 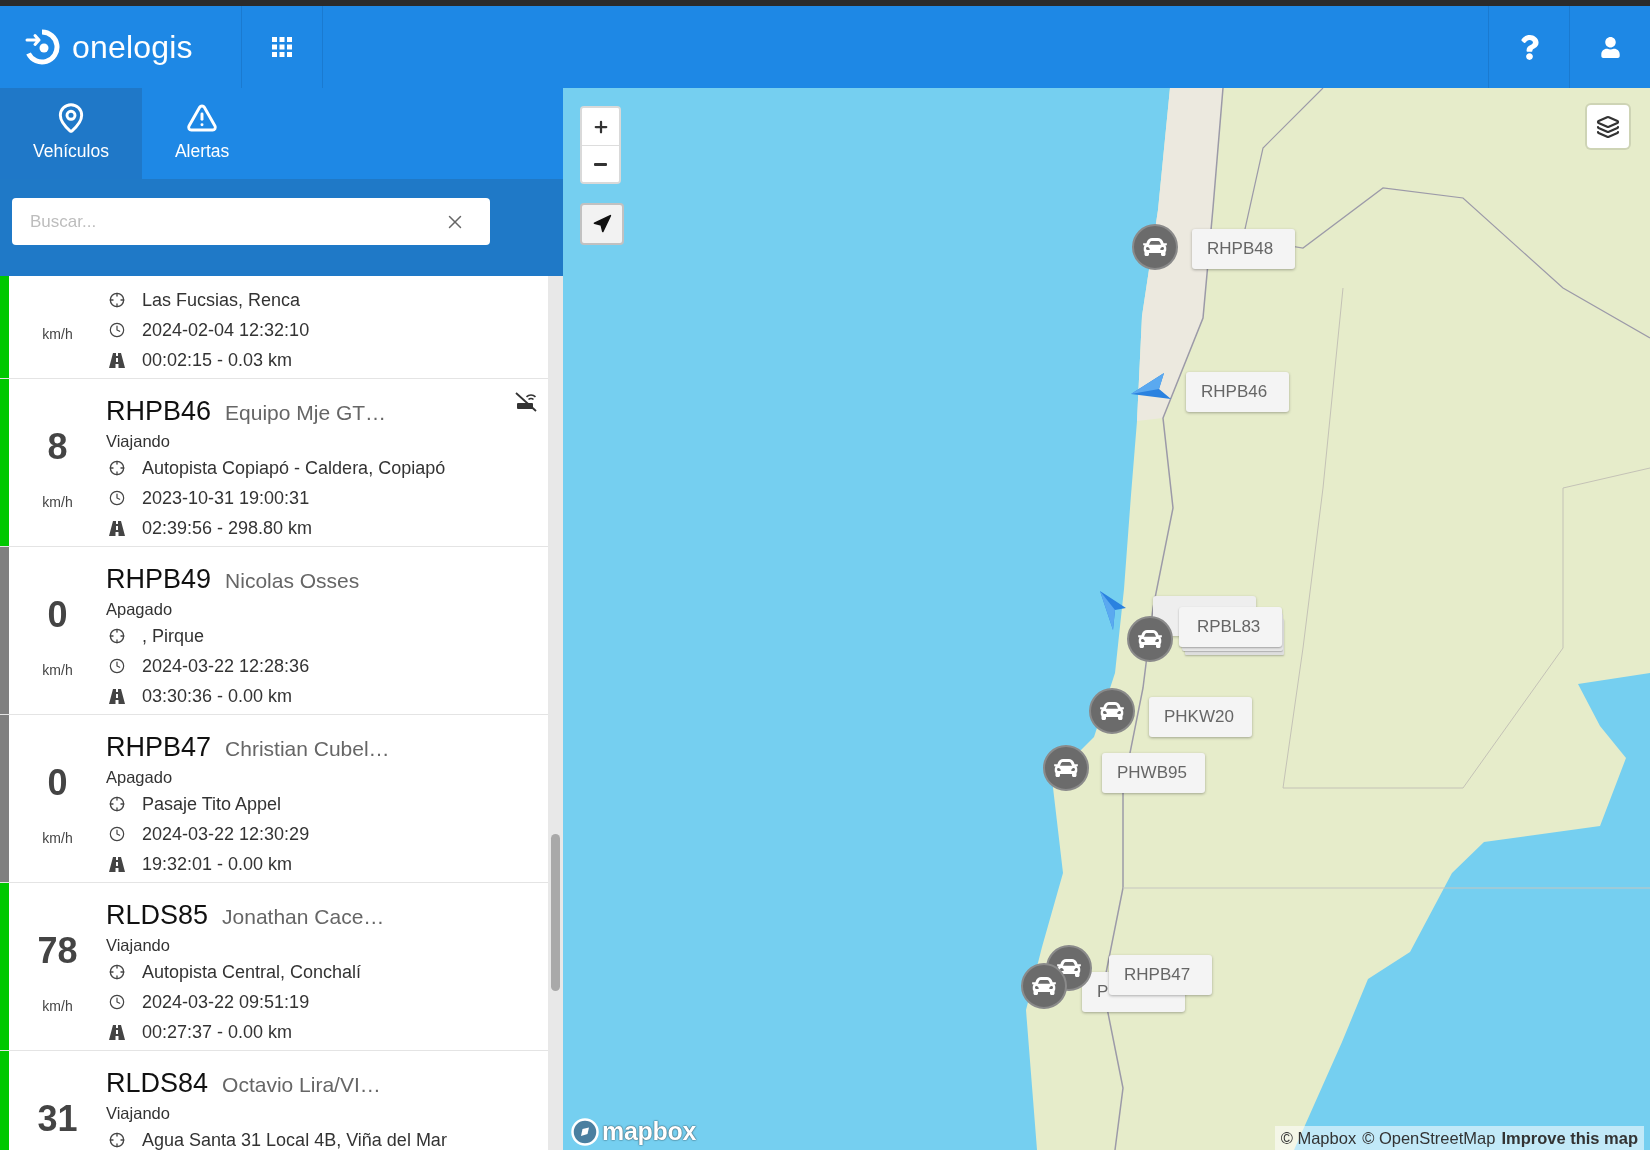 I want to click on attribution-link: © Mapbox, so click(x=1318, y=1138).